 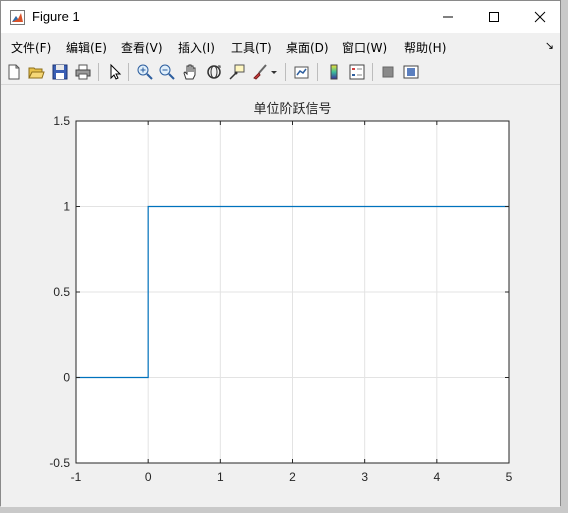 I want to click on zoom-out-icon, so click(x=167, y=72).